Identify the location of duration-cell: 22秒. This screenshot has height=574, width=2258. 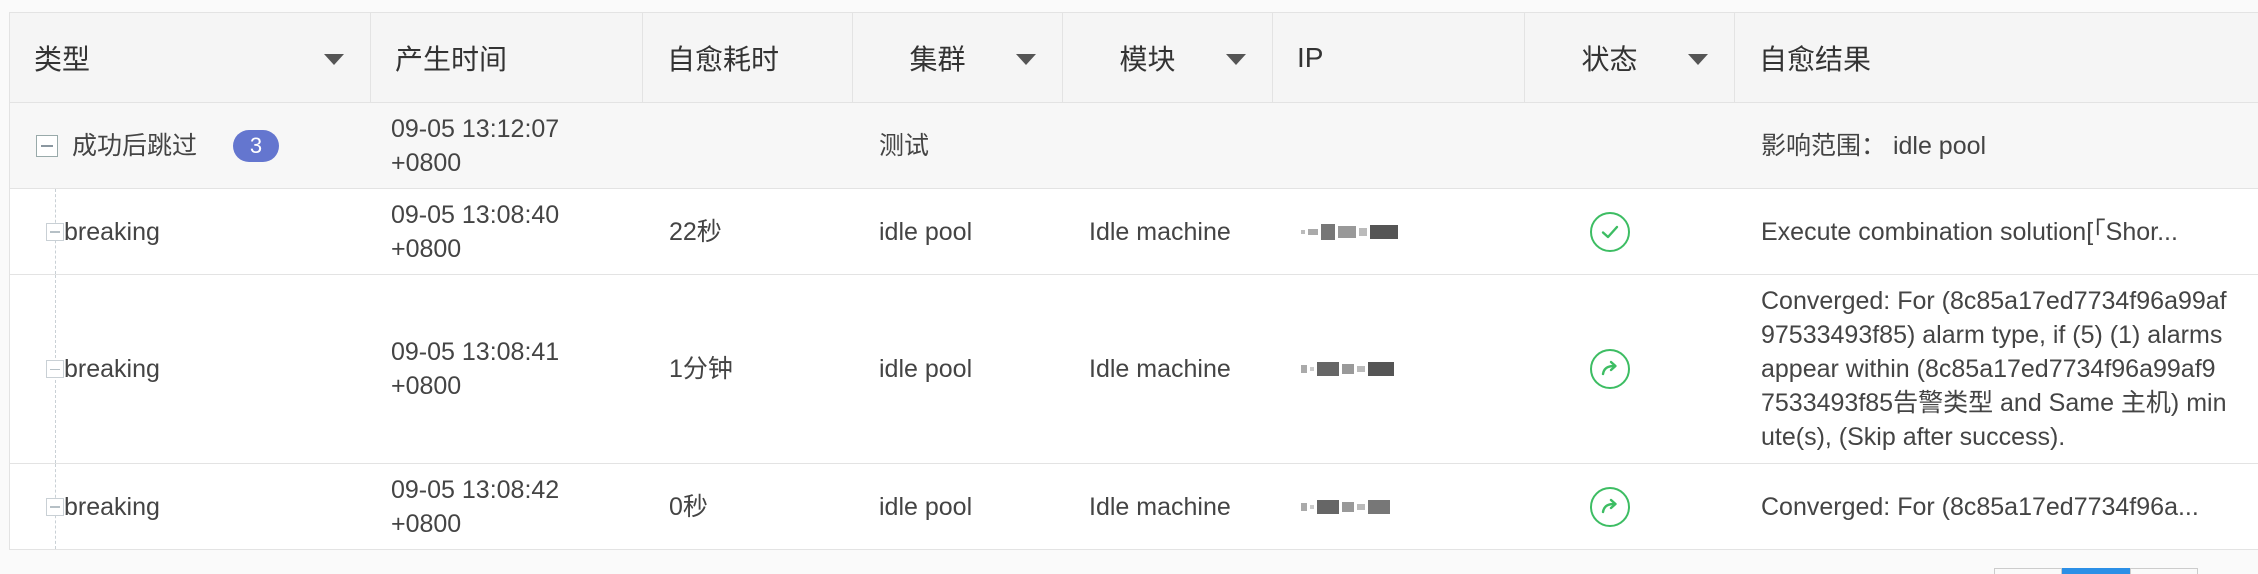
(748, 232).